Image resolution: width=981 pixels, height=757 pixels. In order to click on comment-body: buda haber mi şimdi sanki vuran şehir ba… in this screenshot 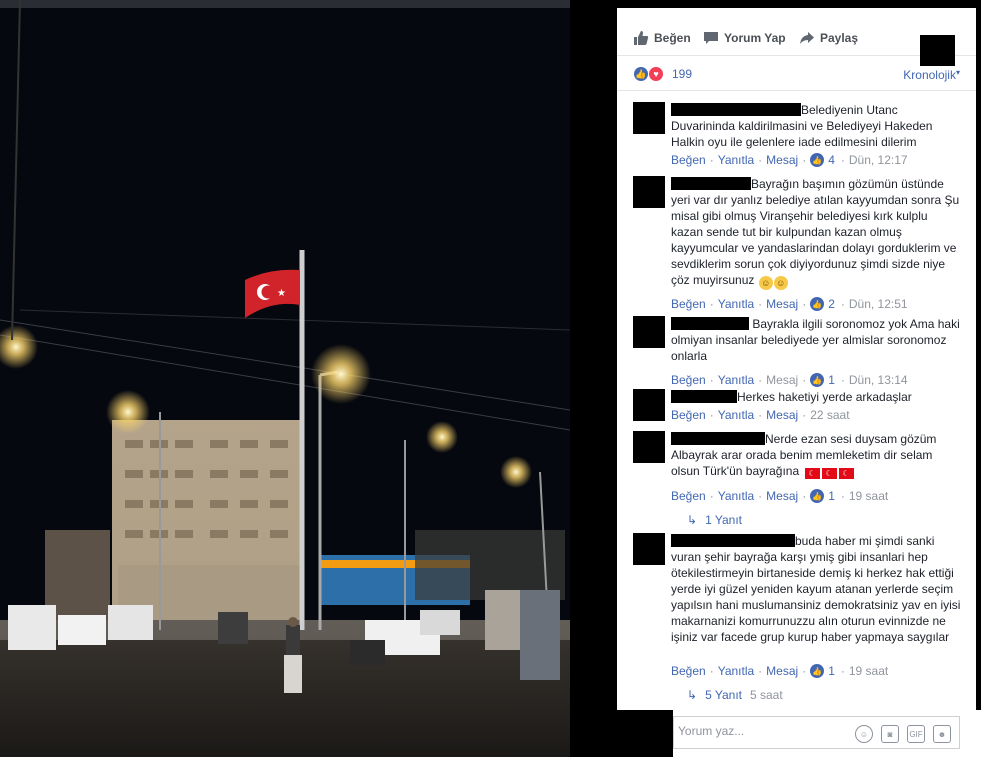, I will do `click(816, 589)`.